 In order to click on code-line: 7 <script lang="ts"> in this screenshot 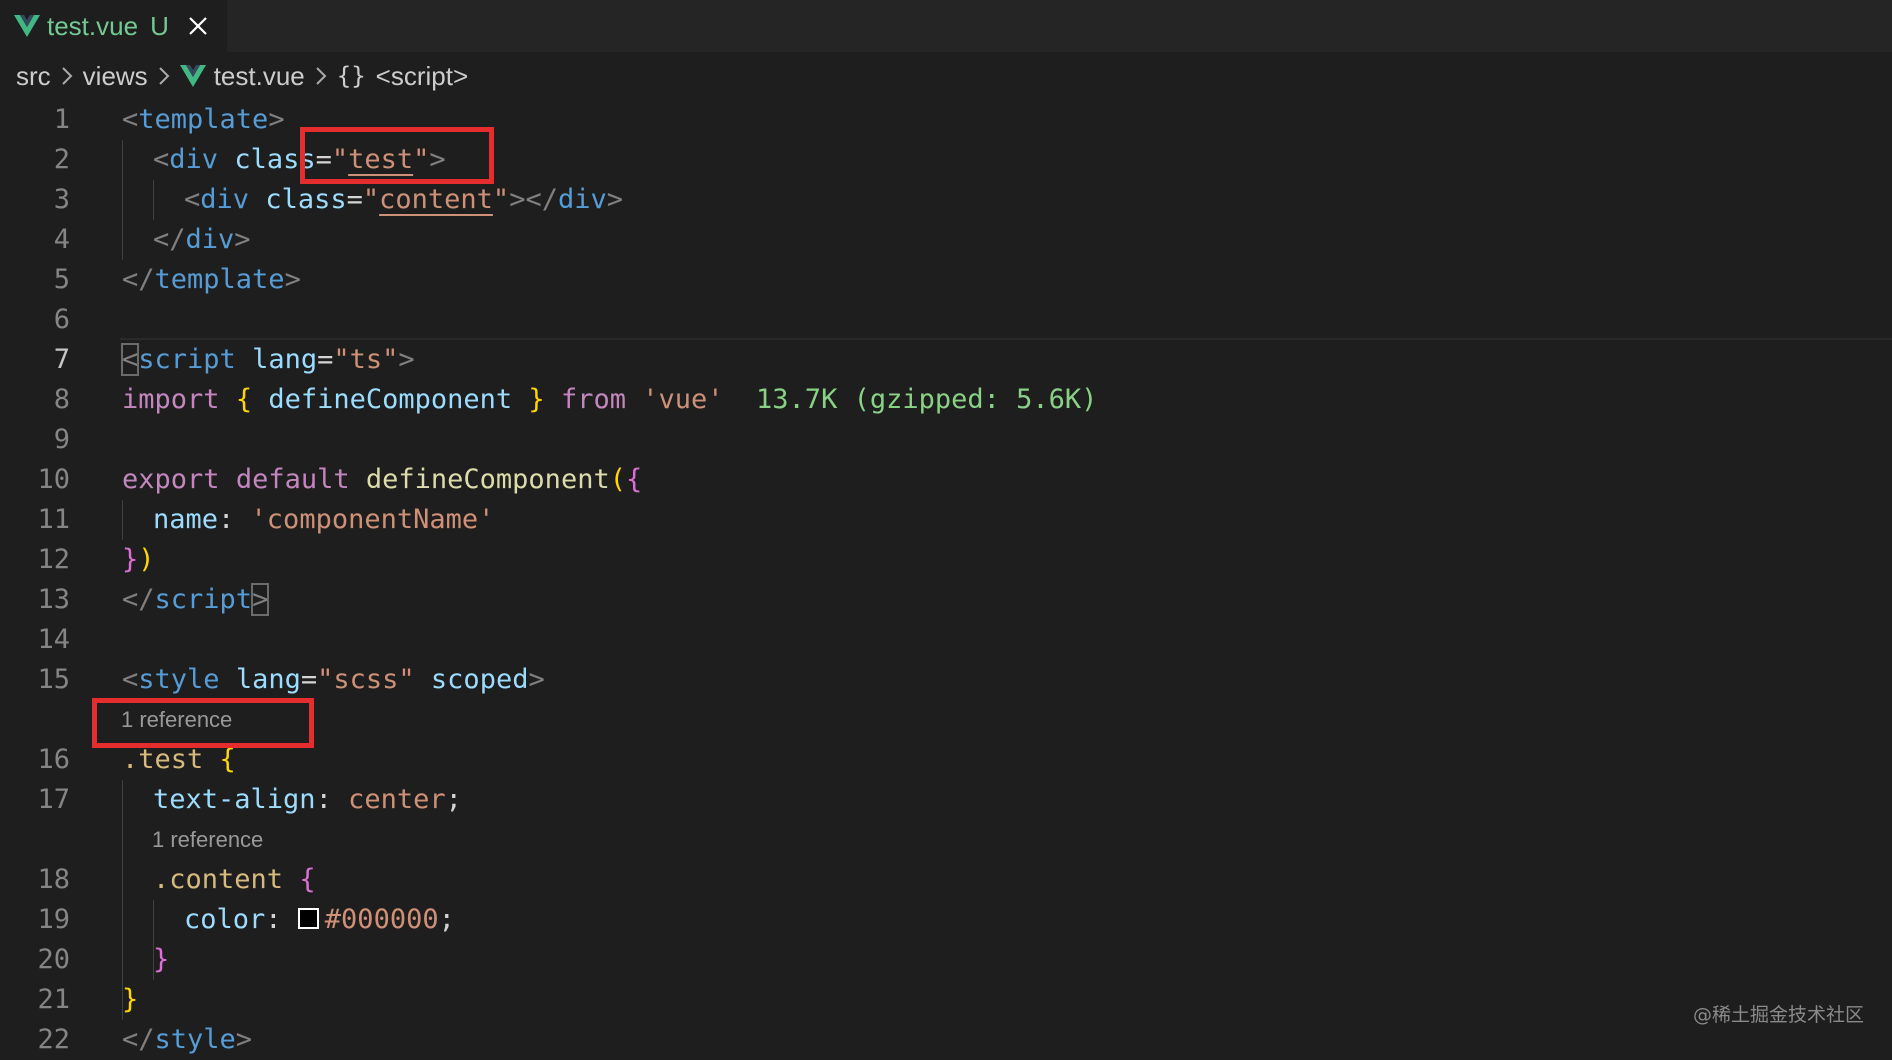, I will do `click(946, 360)`.